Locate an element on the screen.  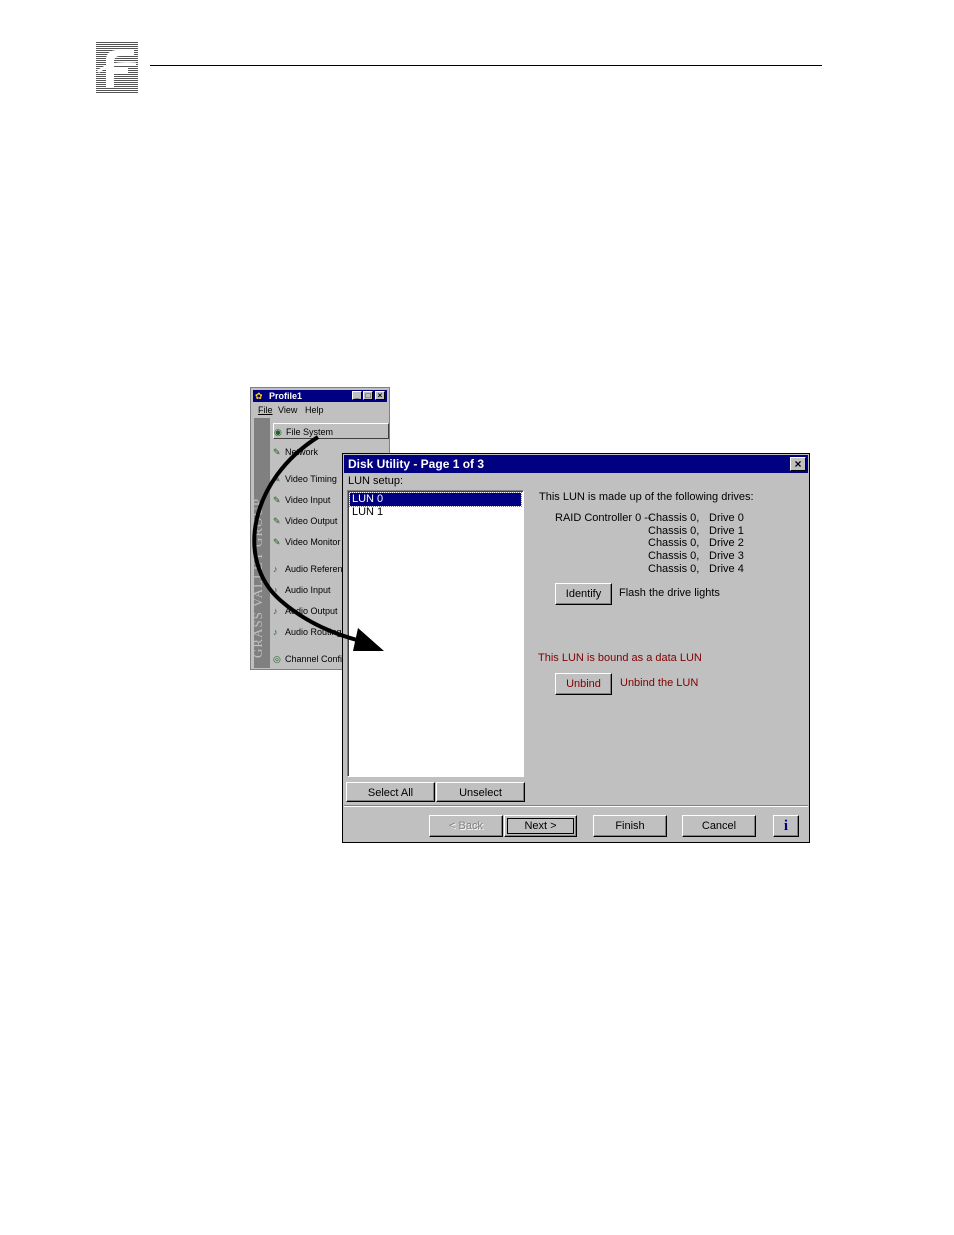
header-rule is located at coordinates (486, 65).